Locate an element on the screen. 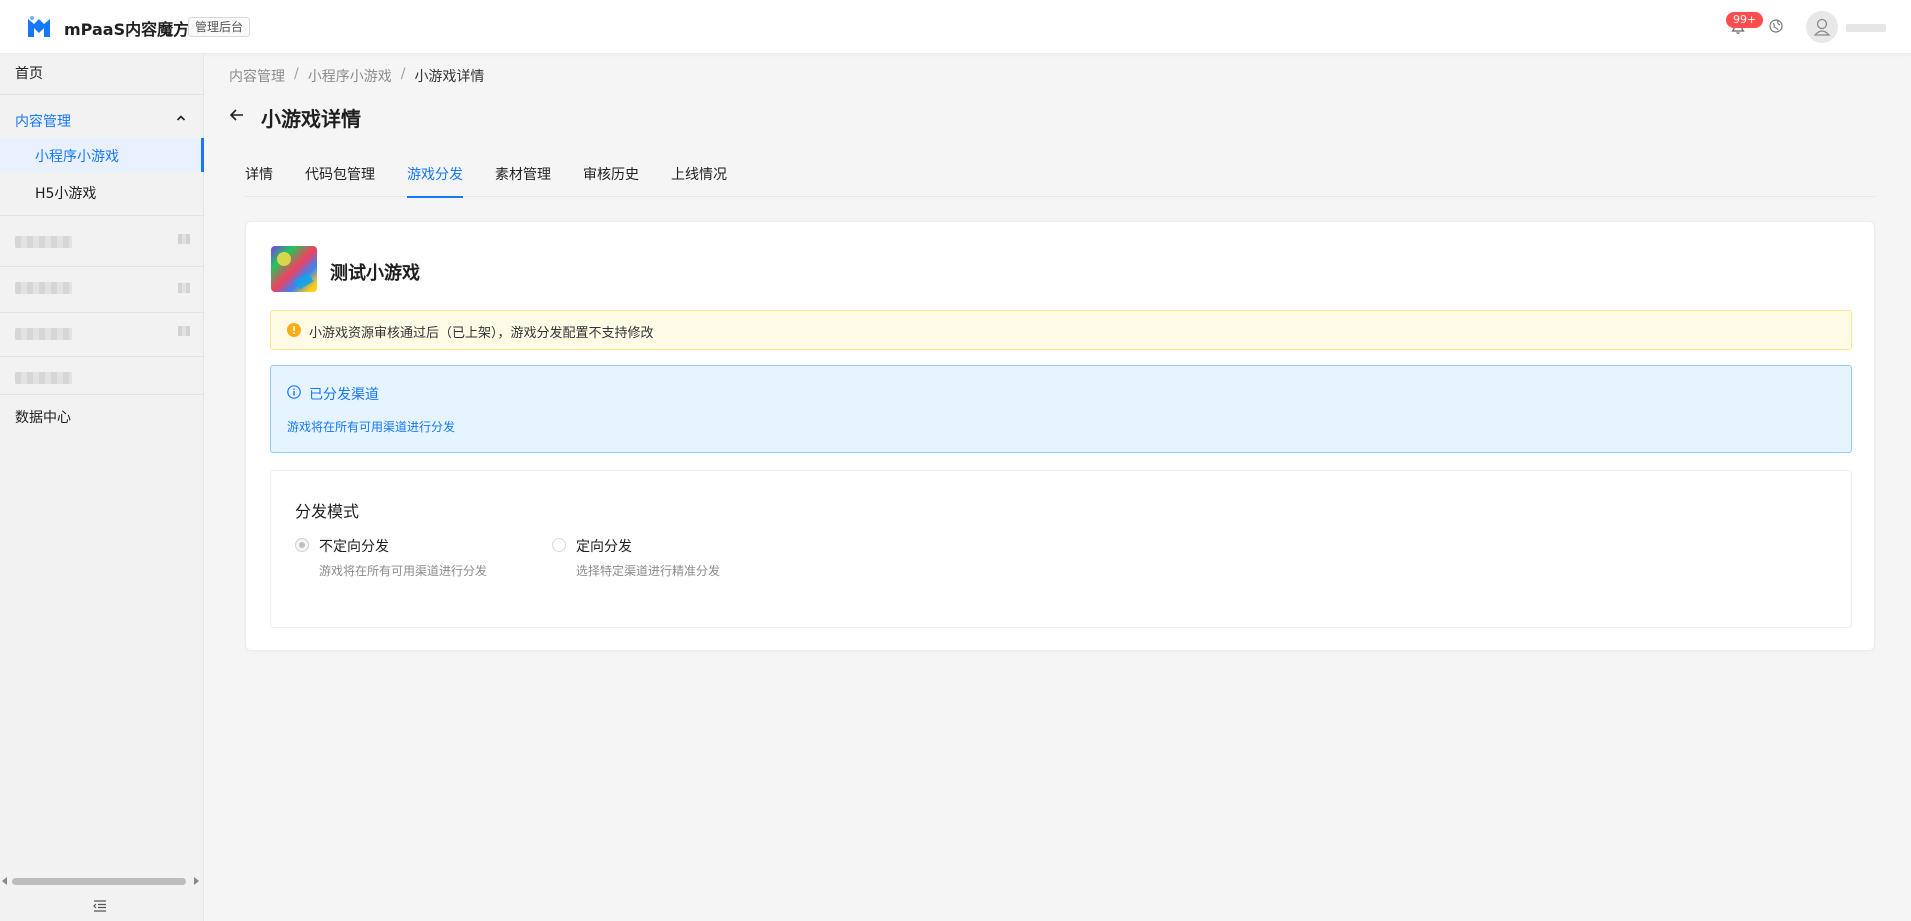 The height and width of the screenshot is (921, 1911). back-arrow-icon is located at coordinates (237, 115).